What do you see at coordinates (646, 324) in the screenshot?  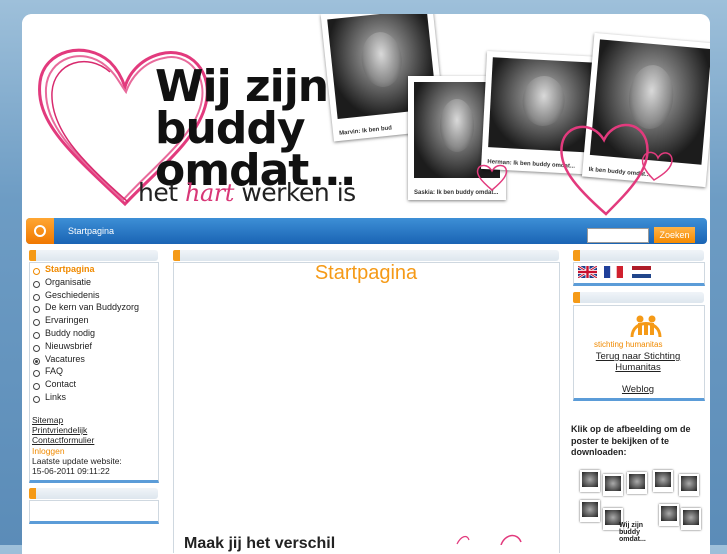 I see `humanitas-logo-icon` at bounding box center [646, 324].